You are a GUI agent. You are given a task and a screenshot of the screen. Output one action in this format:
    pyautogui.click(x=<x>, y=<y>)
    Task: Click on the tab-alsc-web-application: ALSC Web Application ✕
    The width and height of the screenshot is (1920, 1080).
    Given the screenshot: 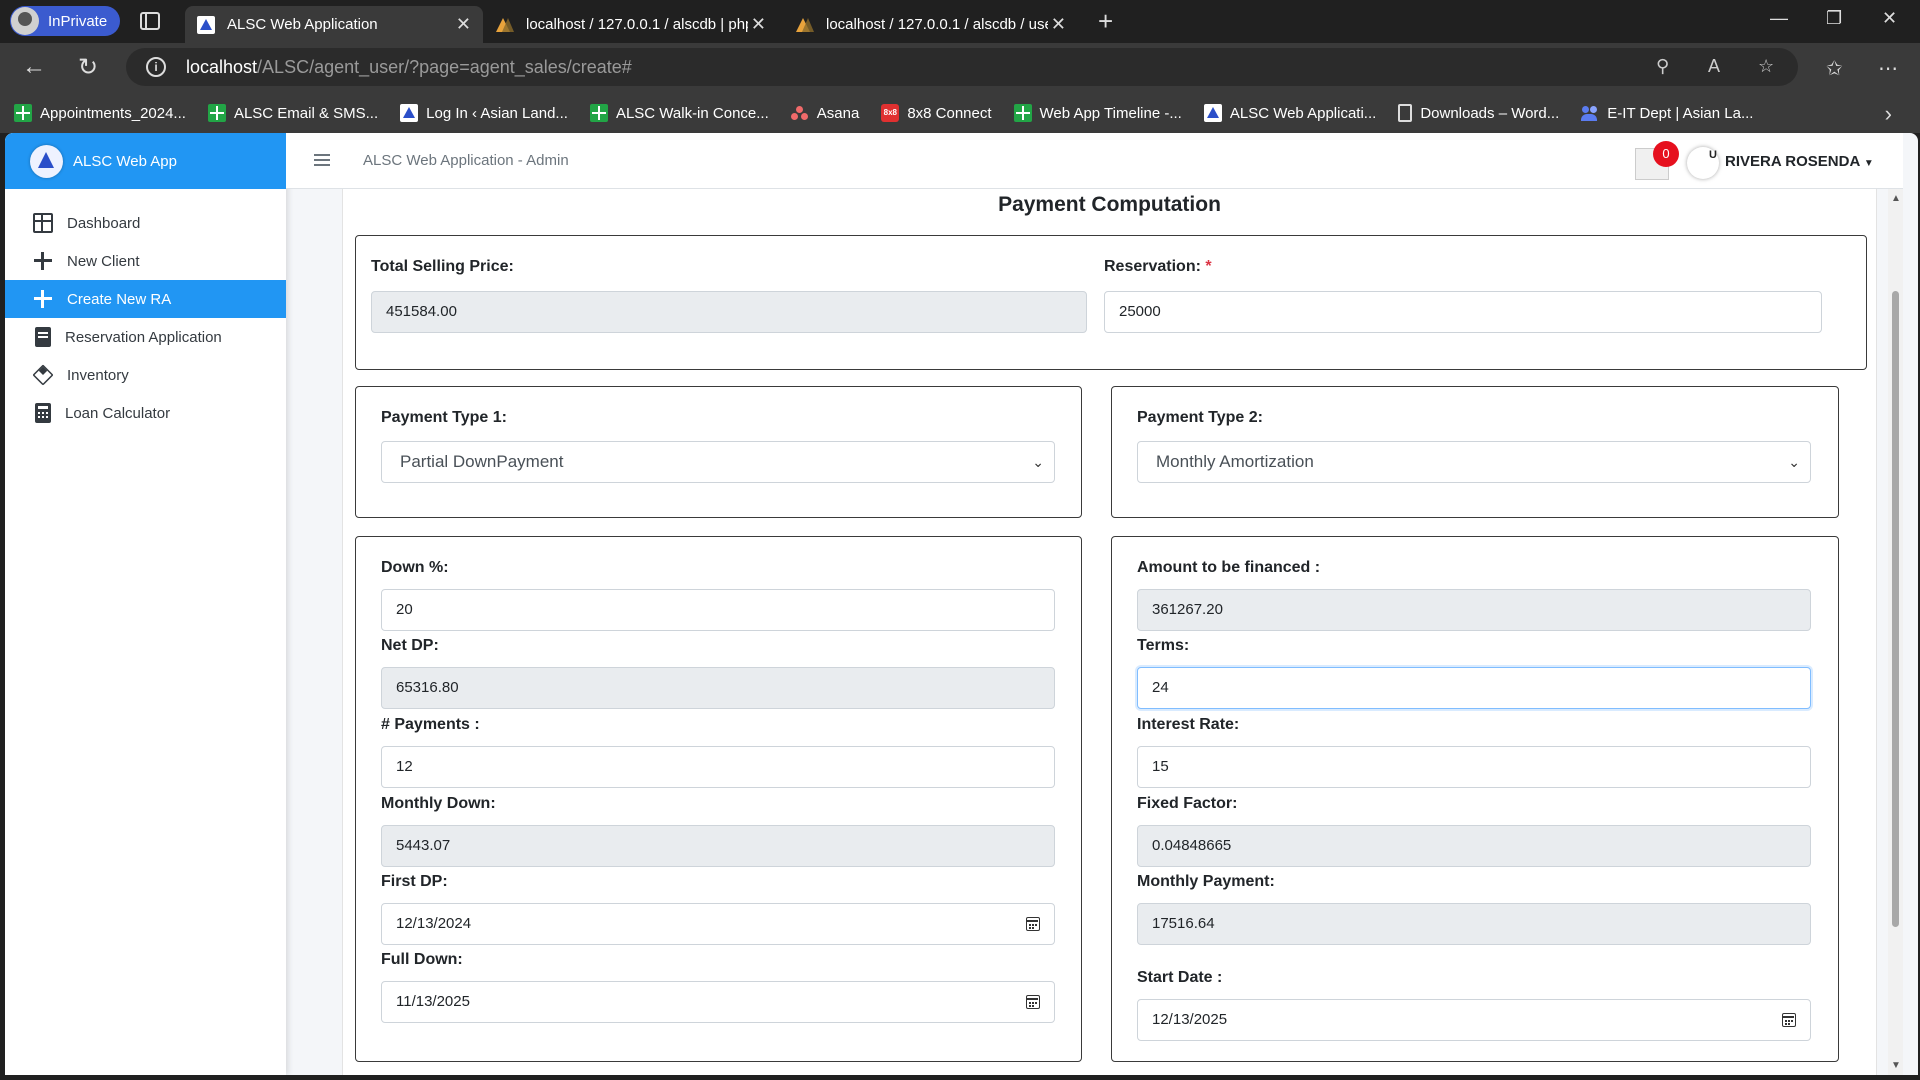 What is the action you would take?
    pyautogui.click(x=334, y=24)
    